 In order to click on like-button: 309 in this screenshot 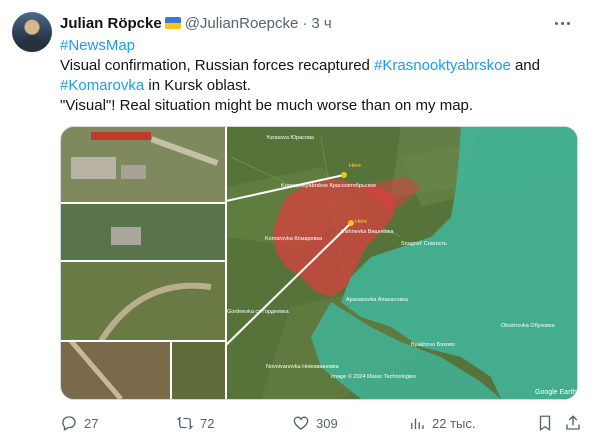, I will do `click(315, 423)`.